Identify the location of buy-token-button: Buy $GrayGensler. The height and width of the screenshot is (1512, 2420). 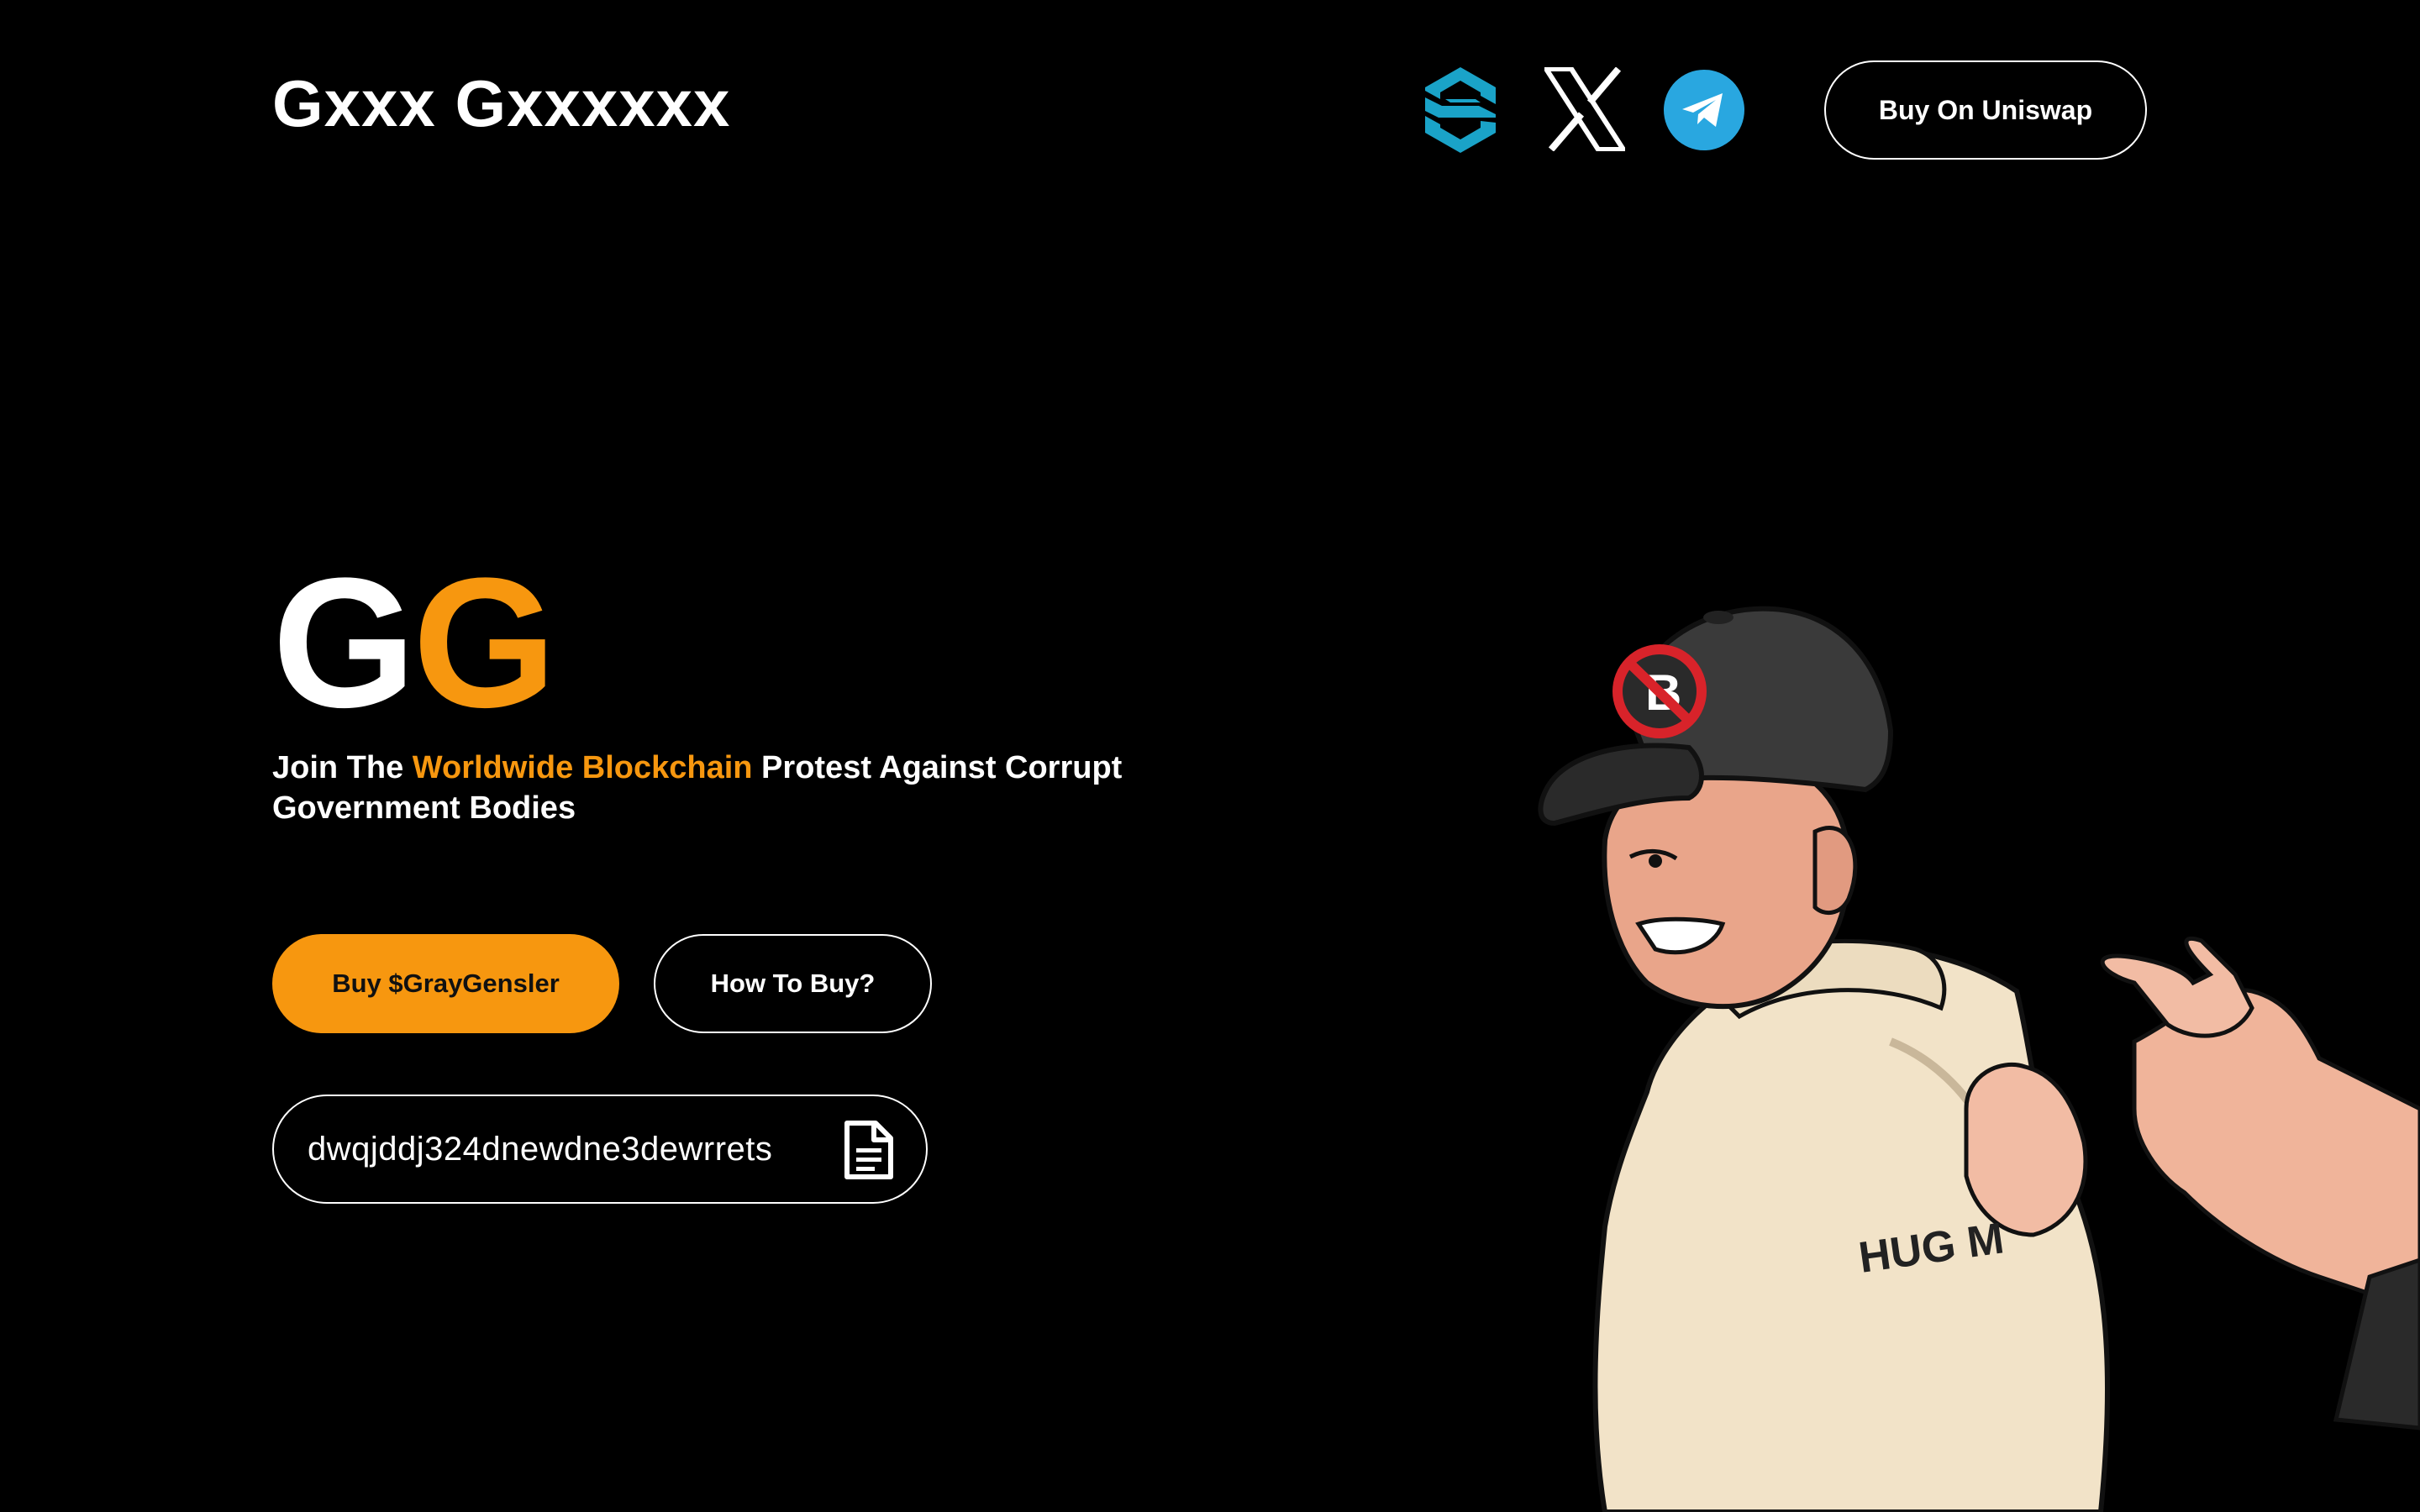
(446, 983).